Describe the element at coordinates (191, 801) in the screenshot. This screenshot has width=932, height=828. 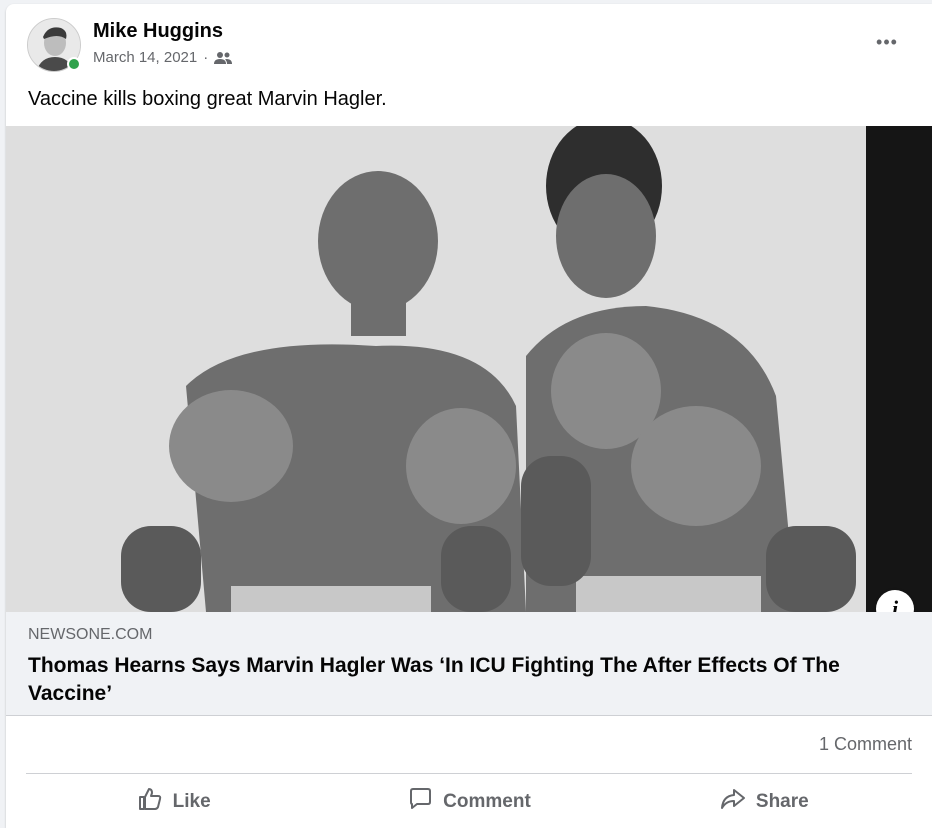
I see `like-label: Like` at that location.